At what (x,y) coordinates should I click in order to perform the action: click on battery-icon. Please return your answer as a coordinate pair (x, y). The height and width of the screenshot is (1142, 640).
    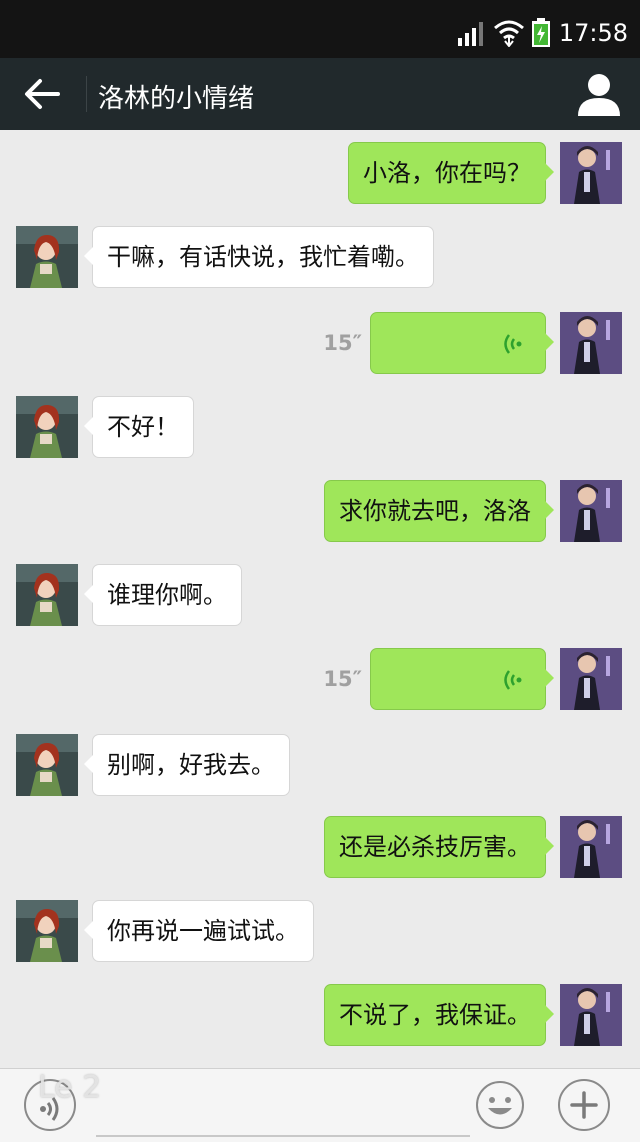
    Looking at the image, I should click on (540, 32).